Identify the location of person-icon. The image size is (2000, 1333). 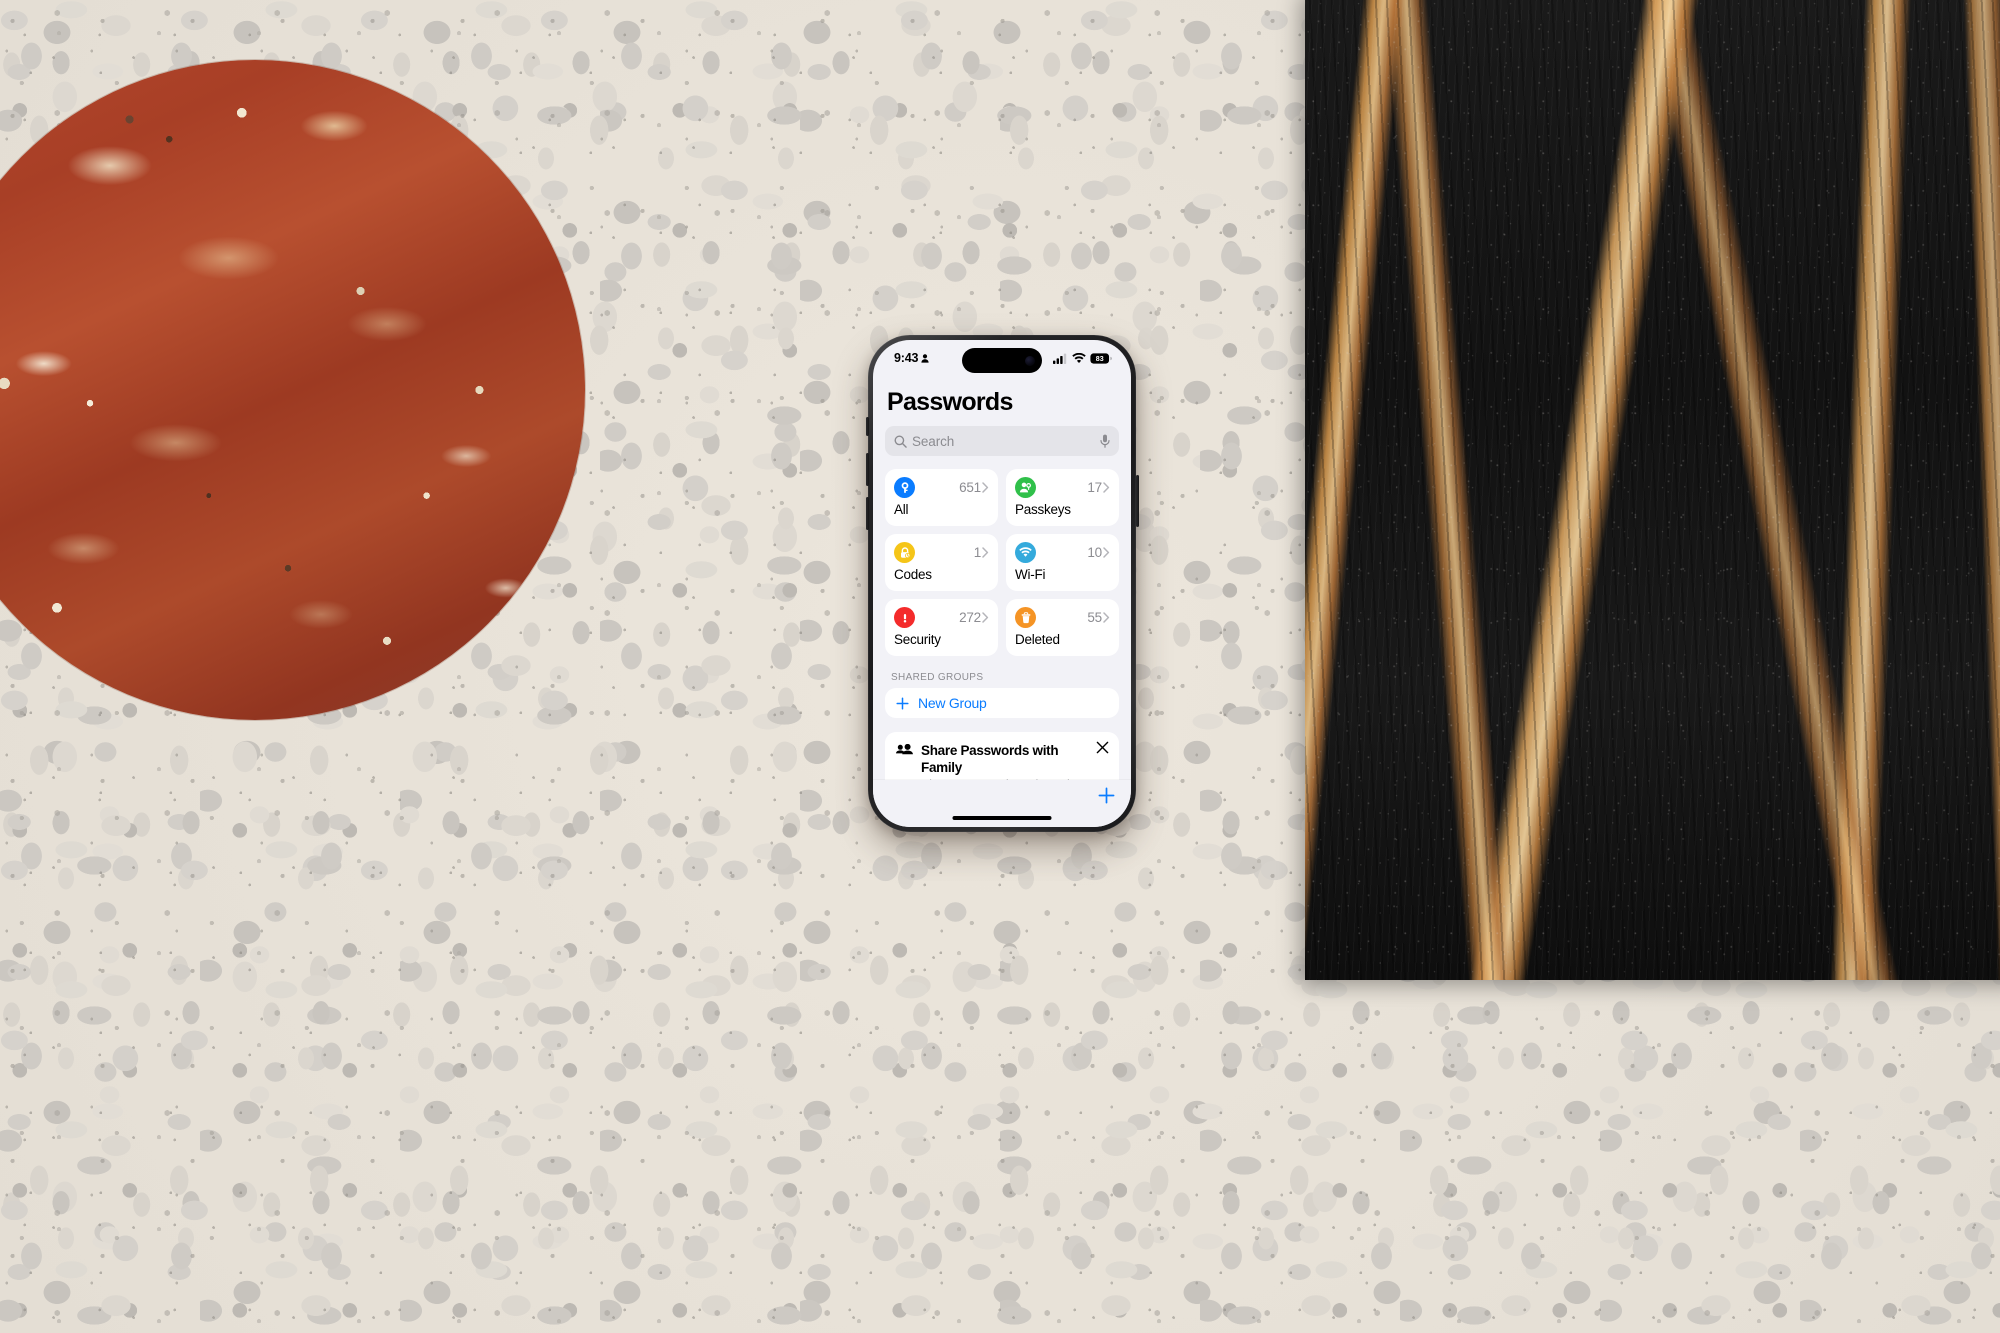
(925, 358).